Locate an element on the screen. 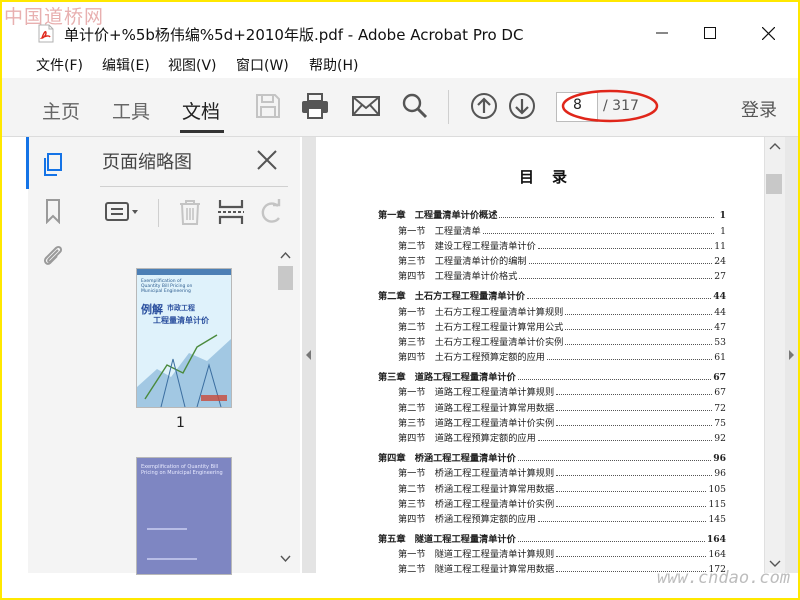  email-icon is located at coordinates (365, 106).